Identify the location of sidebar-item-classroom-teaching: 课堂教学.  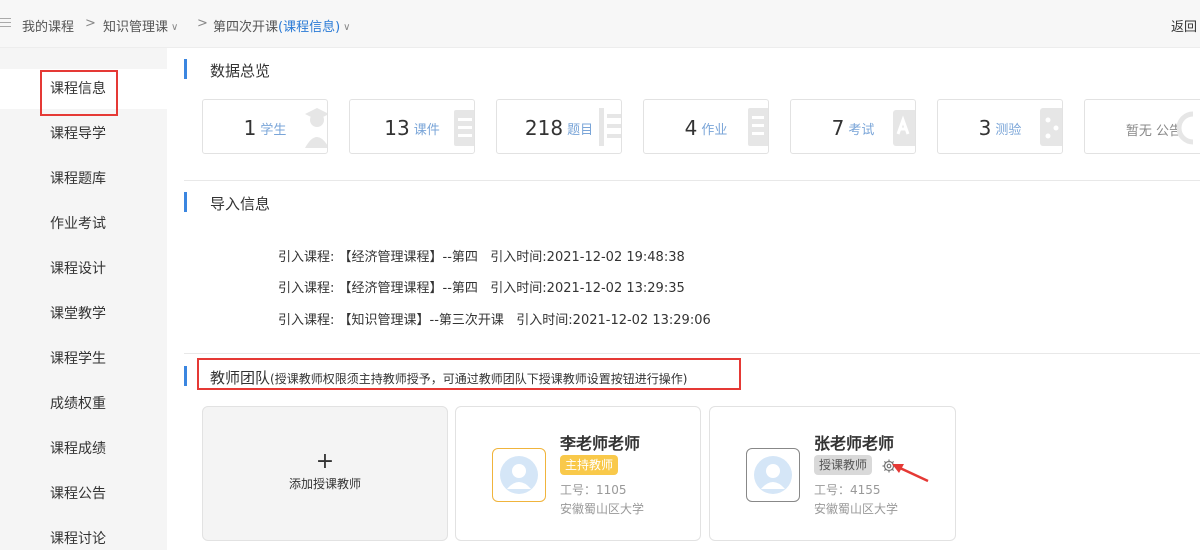
(83, 314).